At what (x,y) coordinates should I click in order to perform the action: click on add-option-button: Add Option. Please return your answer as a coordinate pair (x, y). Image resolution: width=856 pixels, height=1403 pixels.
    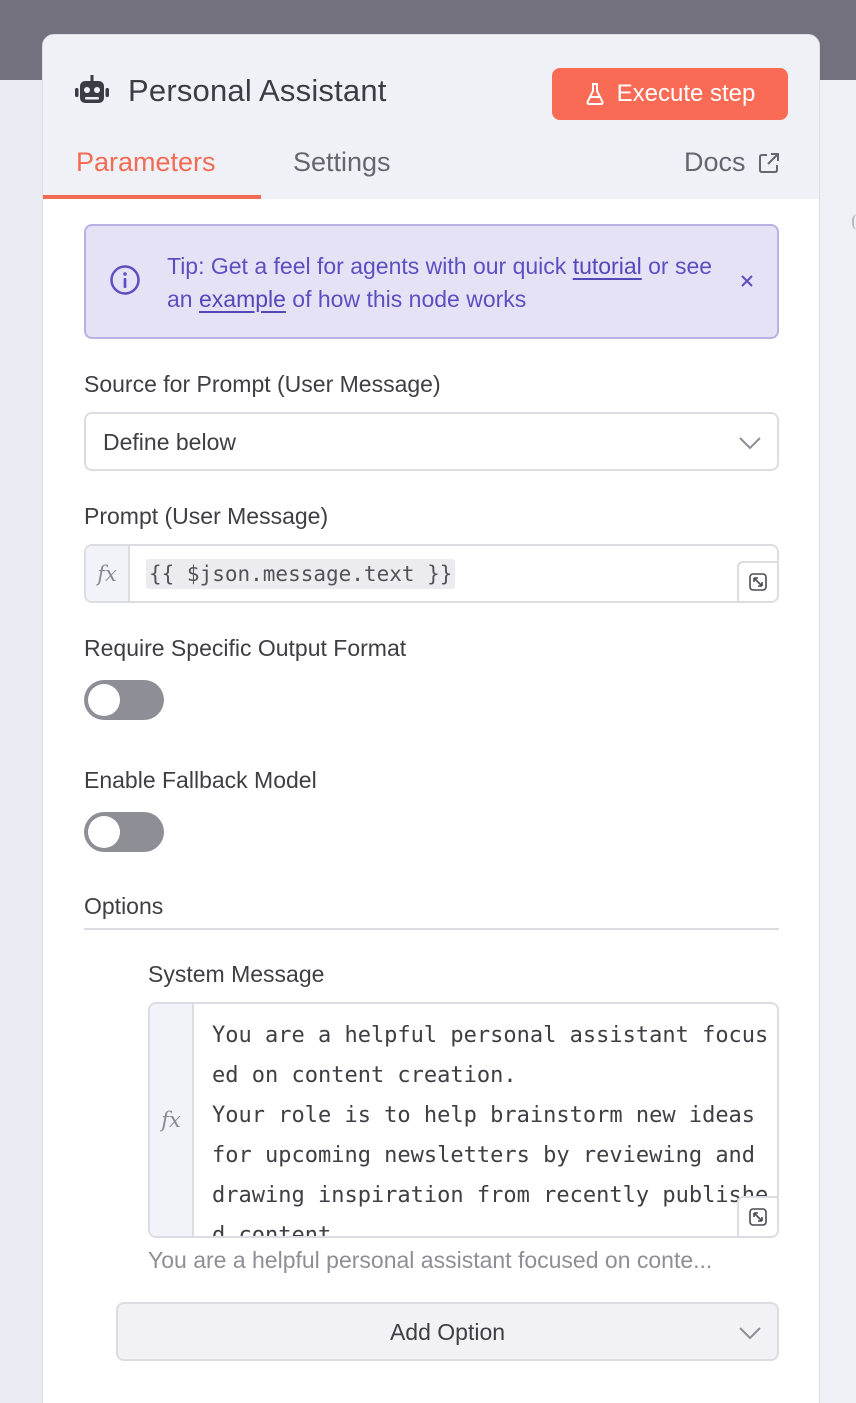
    Looking at the image, I should click on (447, 1331).